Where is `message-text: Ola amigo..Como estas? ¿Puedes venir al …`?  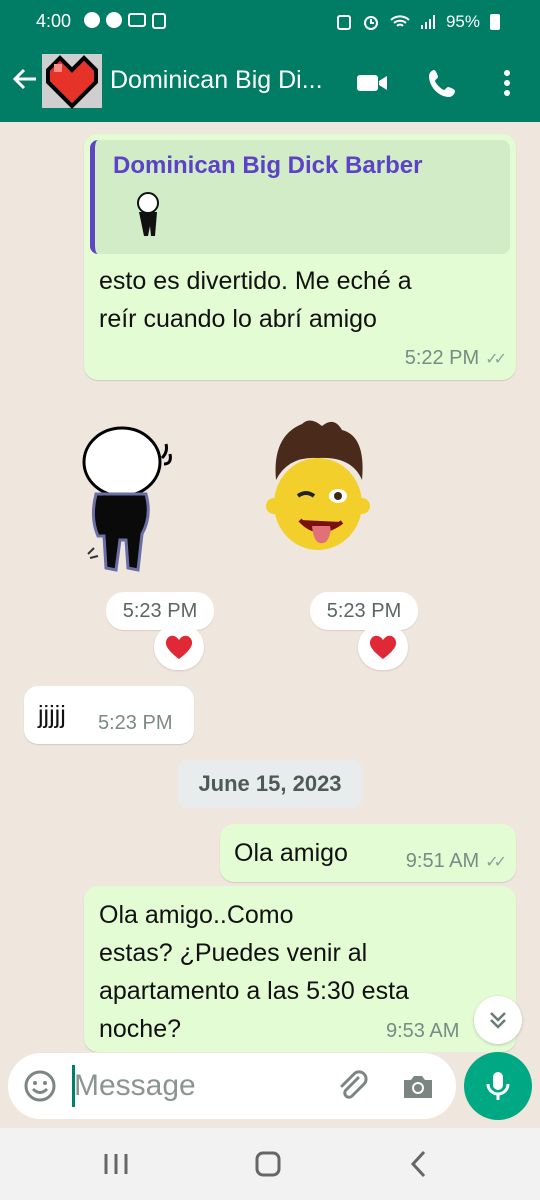 message-text: Ola amigo..Como estas? ¿Puedes venir al … is located at coordinates (254, 972).